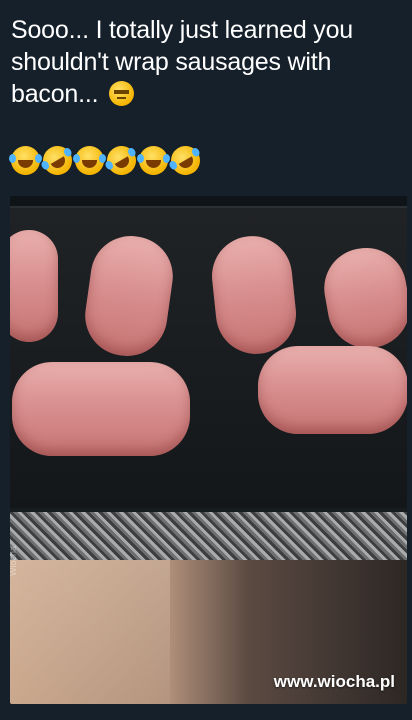 This screenshot has height=720, width=412. What do you see at coordinates (122, 93) in the screenshot?
I see `expressionless-face-icon` at bounding box center [122, 93].